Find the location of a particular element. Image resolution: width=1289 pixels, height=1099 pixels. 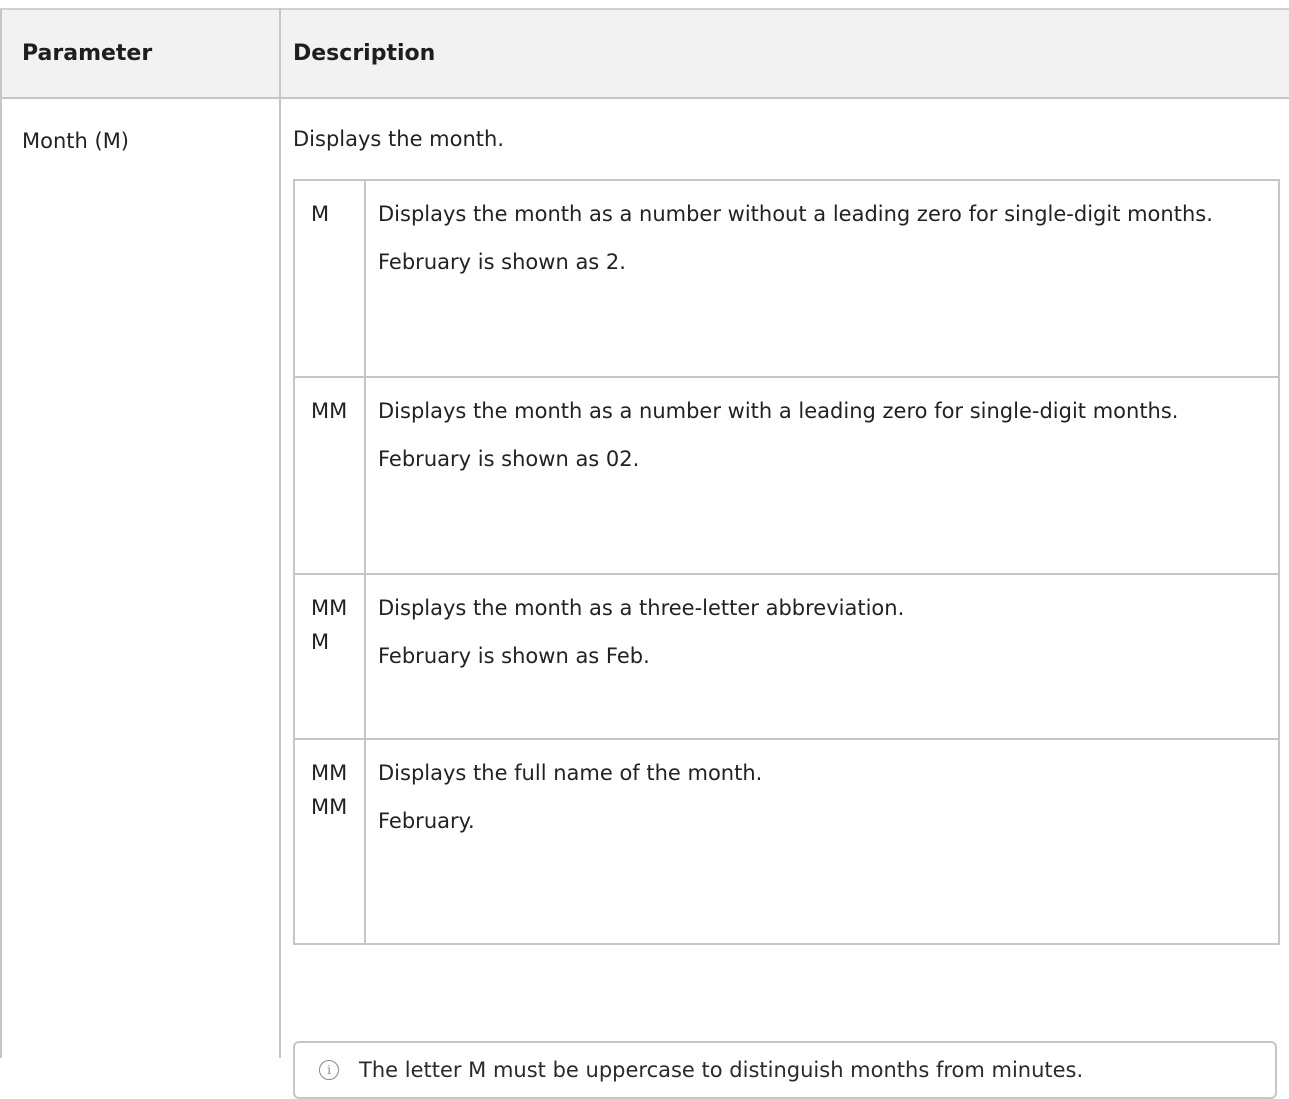

format-code: MMM is located at coordinates (329, 656).